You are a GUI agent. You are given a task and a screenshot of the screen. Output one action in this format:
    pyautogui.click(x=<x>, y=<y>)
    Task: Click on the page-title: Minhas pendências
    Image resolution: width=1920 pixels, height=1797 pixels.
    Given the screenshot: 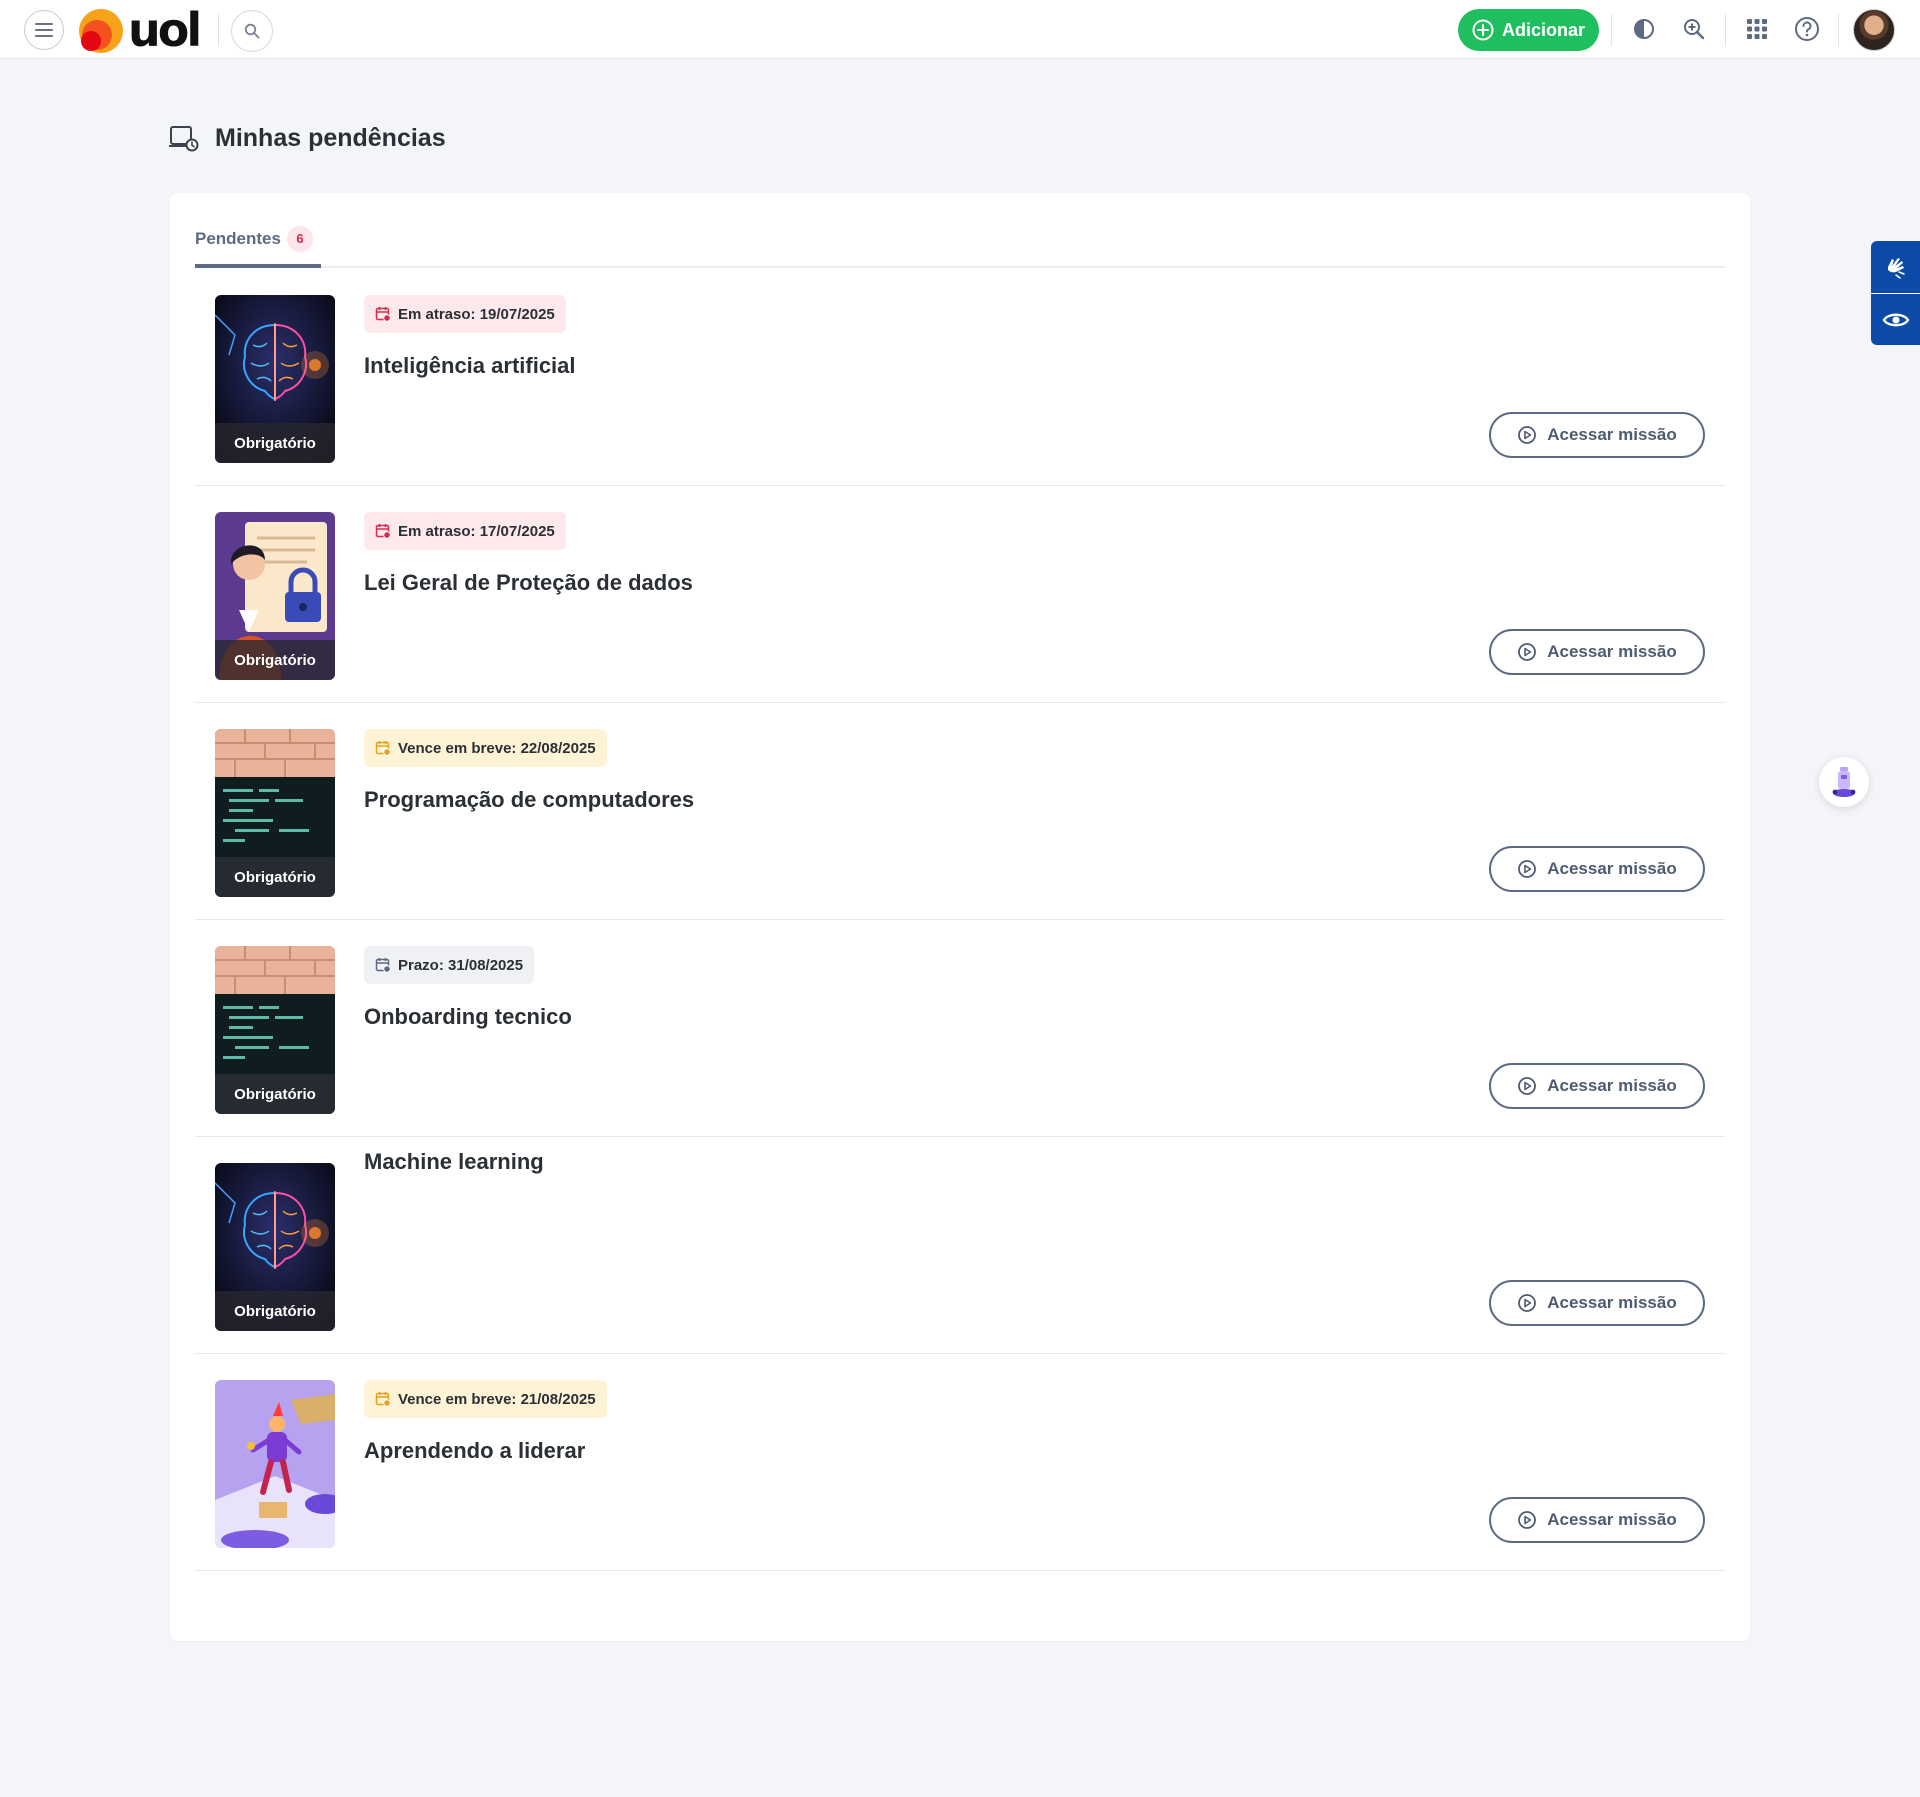 What is the action you would take?
    pyautogui.click(x=330, y=137)
    